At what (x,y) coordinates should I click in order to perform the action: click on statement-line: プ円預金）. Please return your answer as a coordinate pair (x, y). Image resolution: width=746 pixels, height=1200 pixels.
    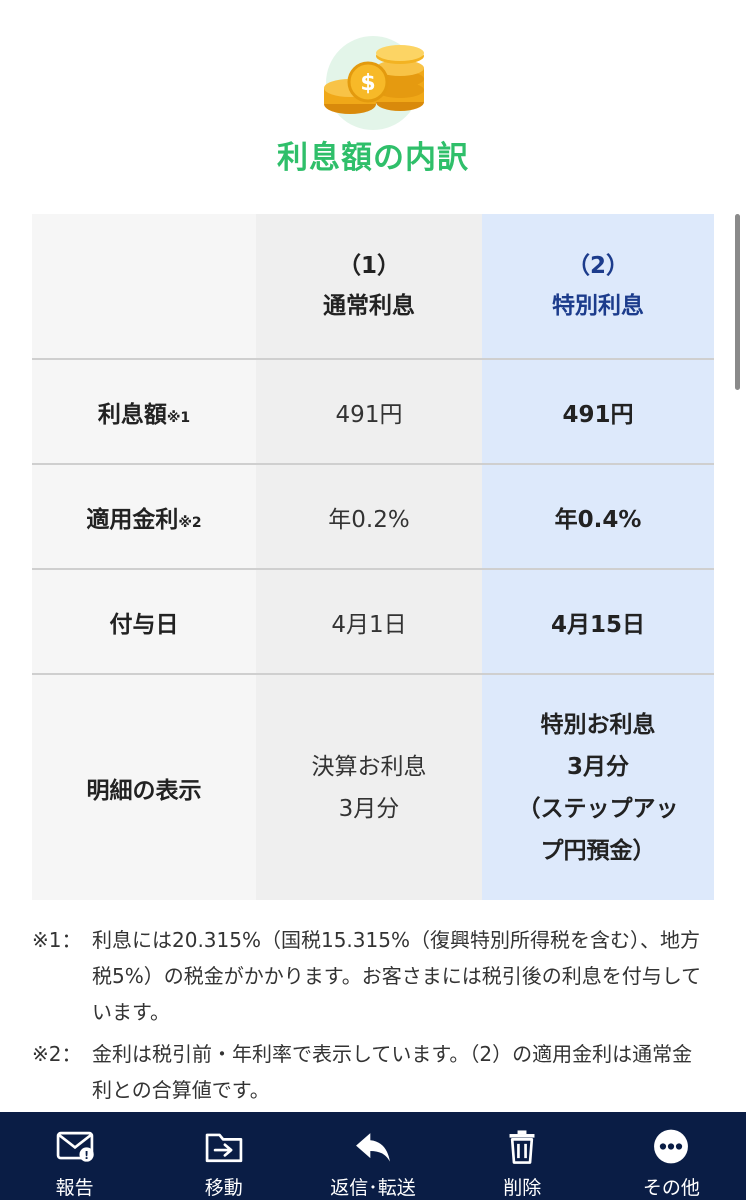
    Looking at the image, I should click on (598, 850).